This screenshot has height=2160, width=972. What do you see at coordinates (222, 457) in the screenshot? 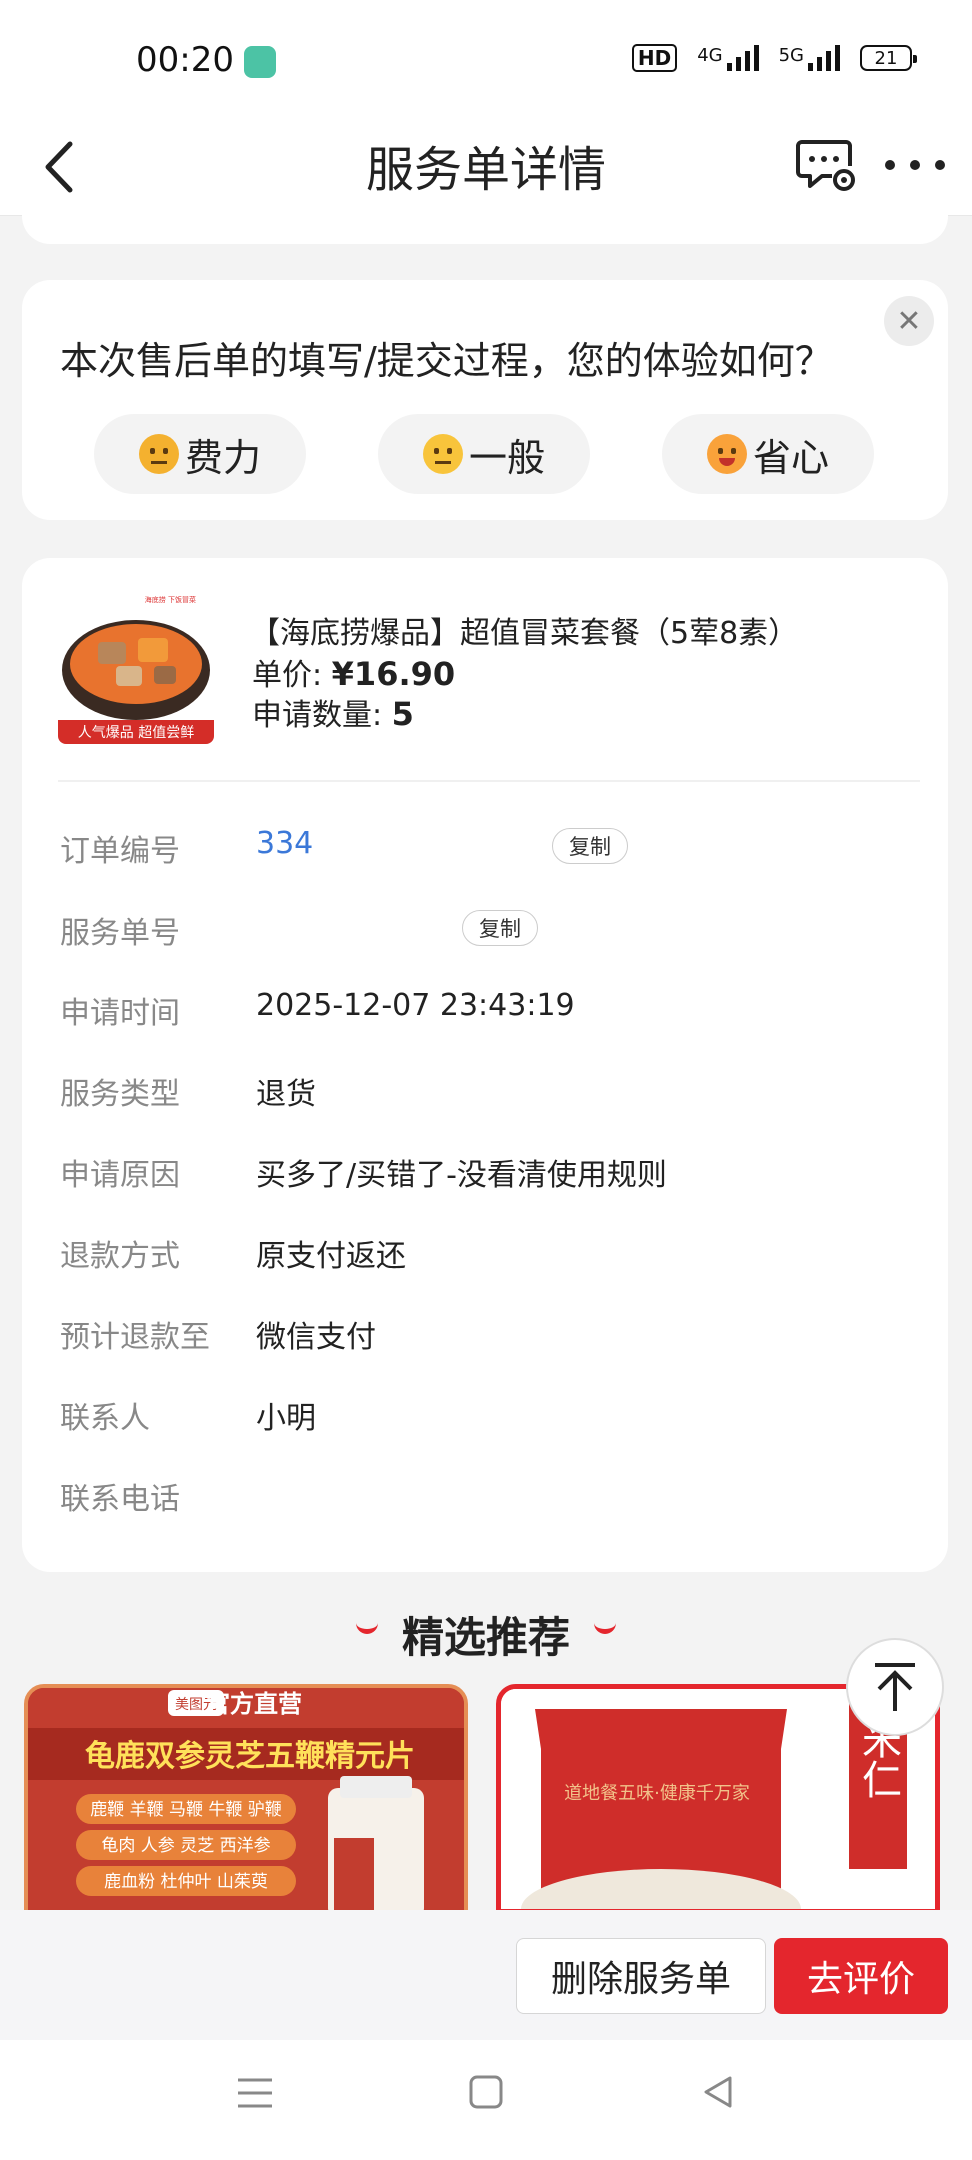
I see `survey-option-label: 费力` at bounding box center [222, 457].